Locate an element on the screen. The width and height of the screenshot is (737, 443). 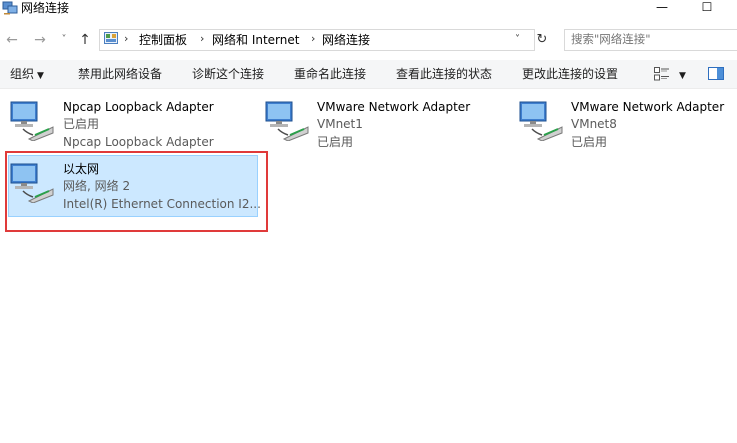
breadcrumb-network-connections: 网络连接 is located at coordinates (346, 40).